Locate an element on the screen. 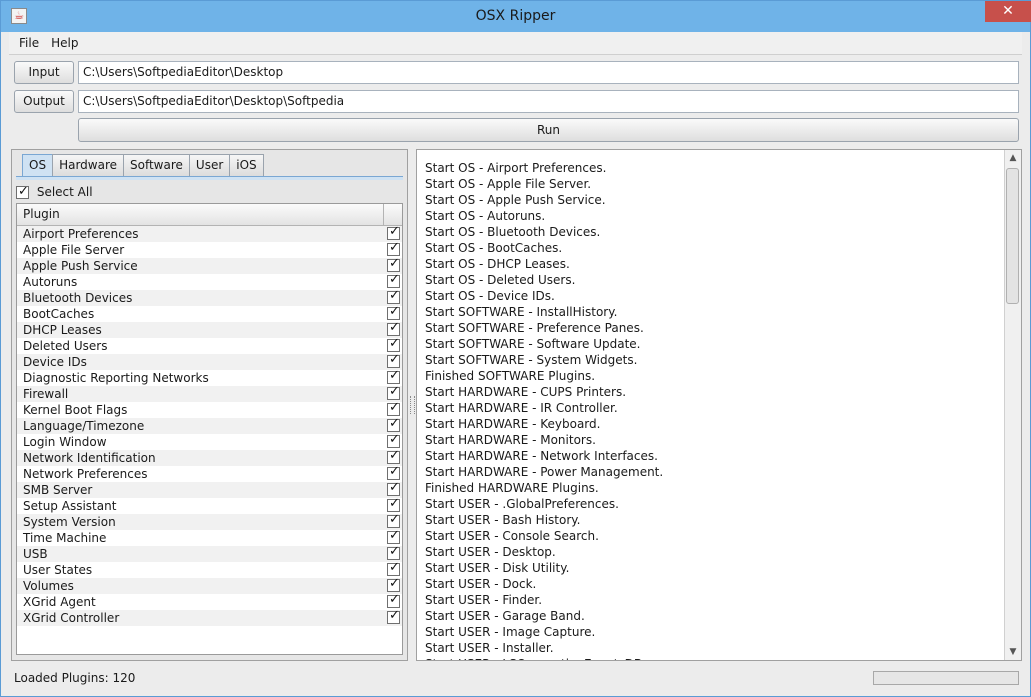 This screenshot has width=1031, height=697. log-scrollbar: ▲ ▼ is located at coordinates (1012, 405).